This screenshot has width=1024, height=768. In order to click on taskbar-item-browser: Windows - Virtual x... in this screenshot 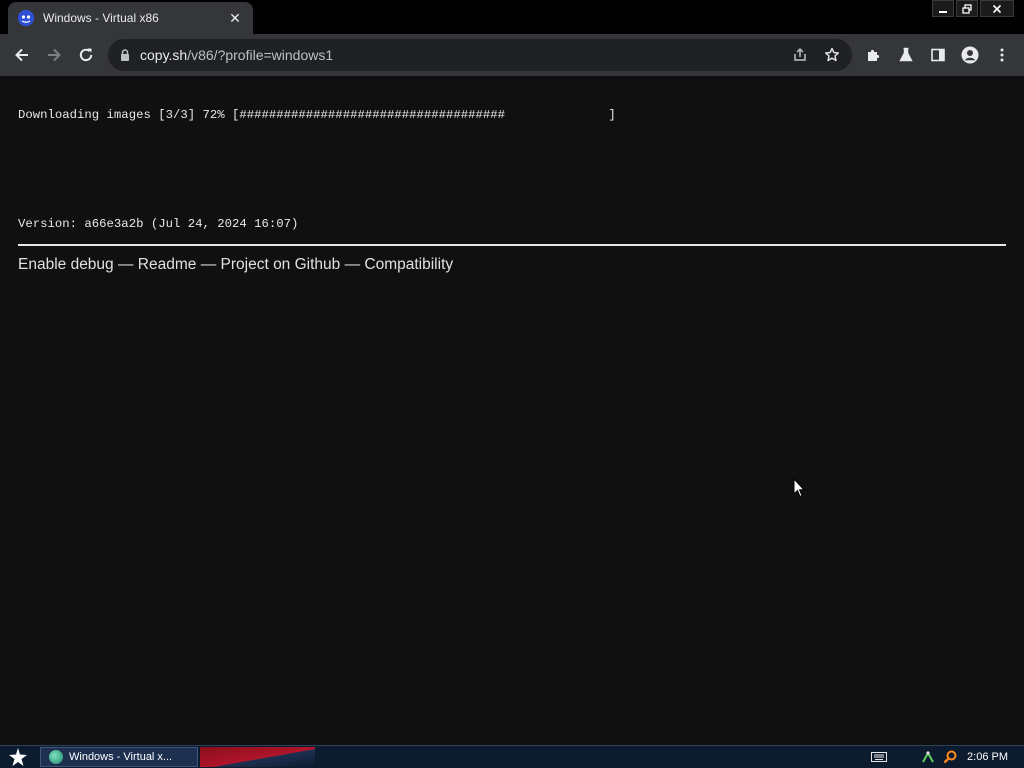, I will do `click(119, 757)`.